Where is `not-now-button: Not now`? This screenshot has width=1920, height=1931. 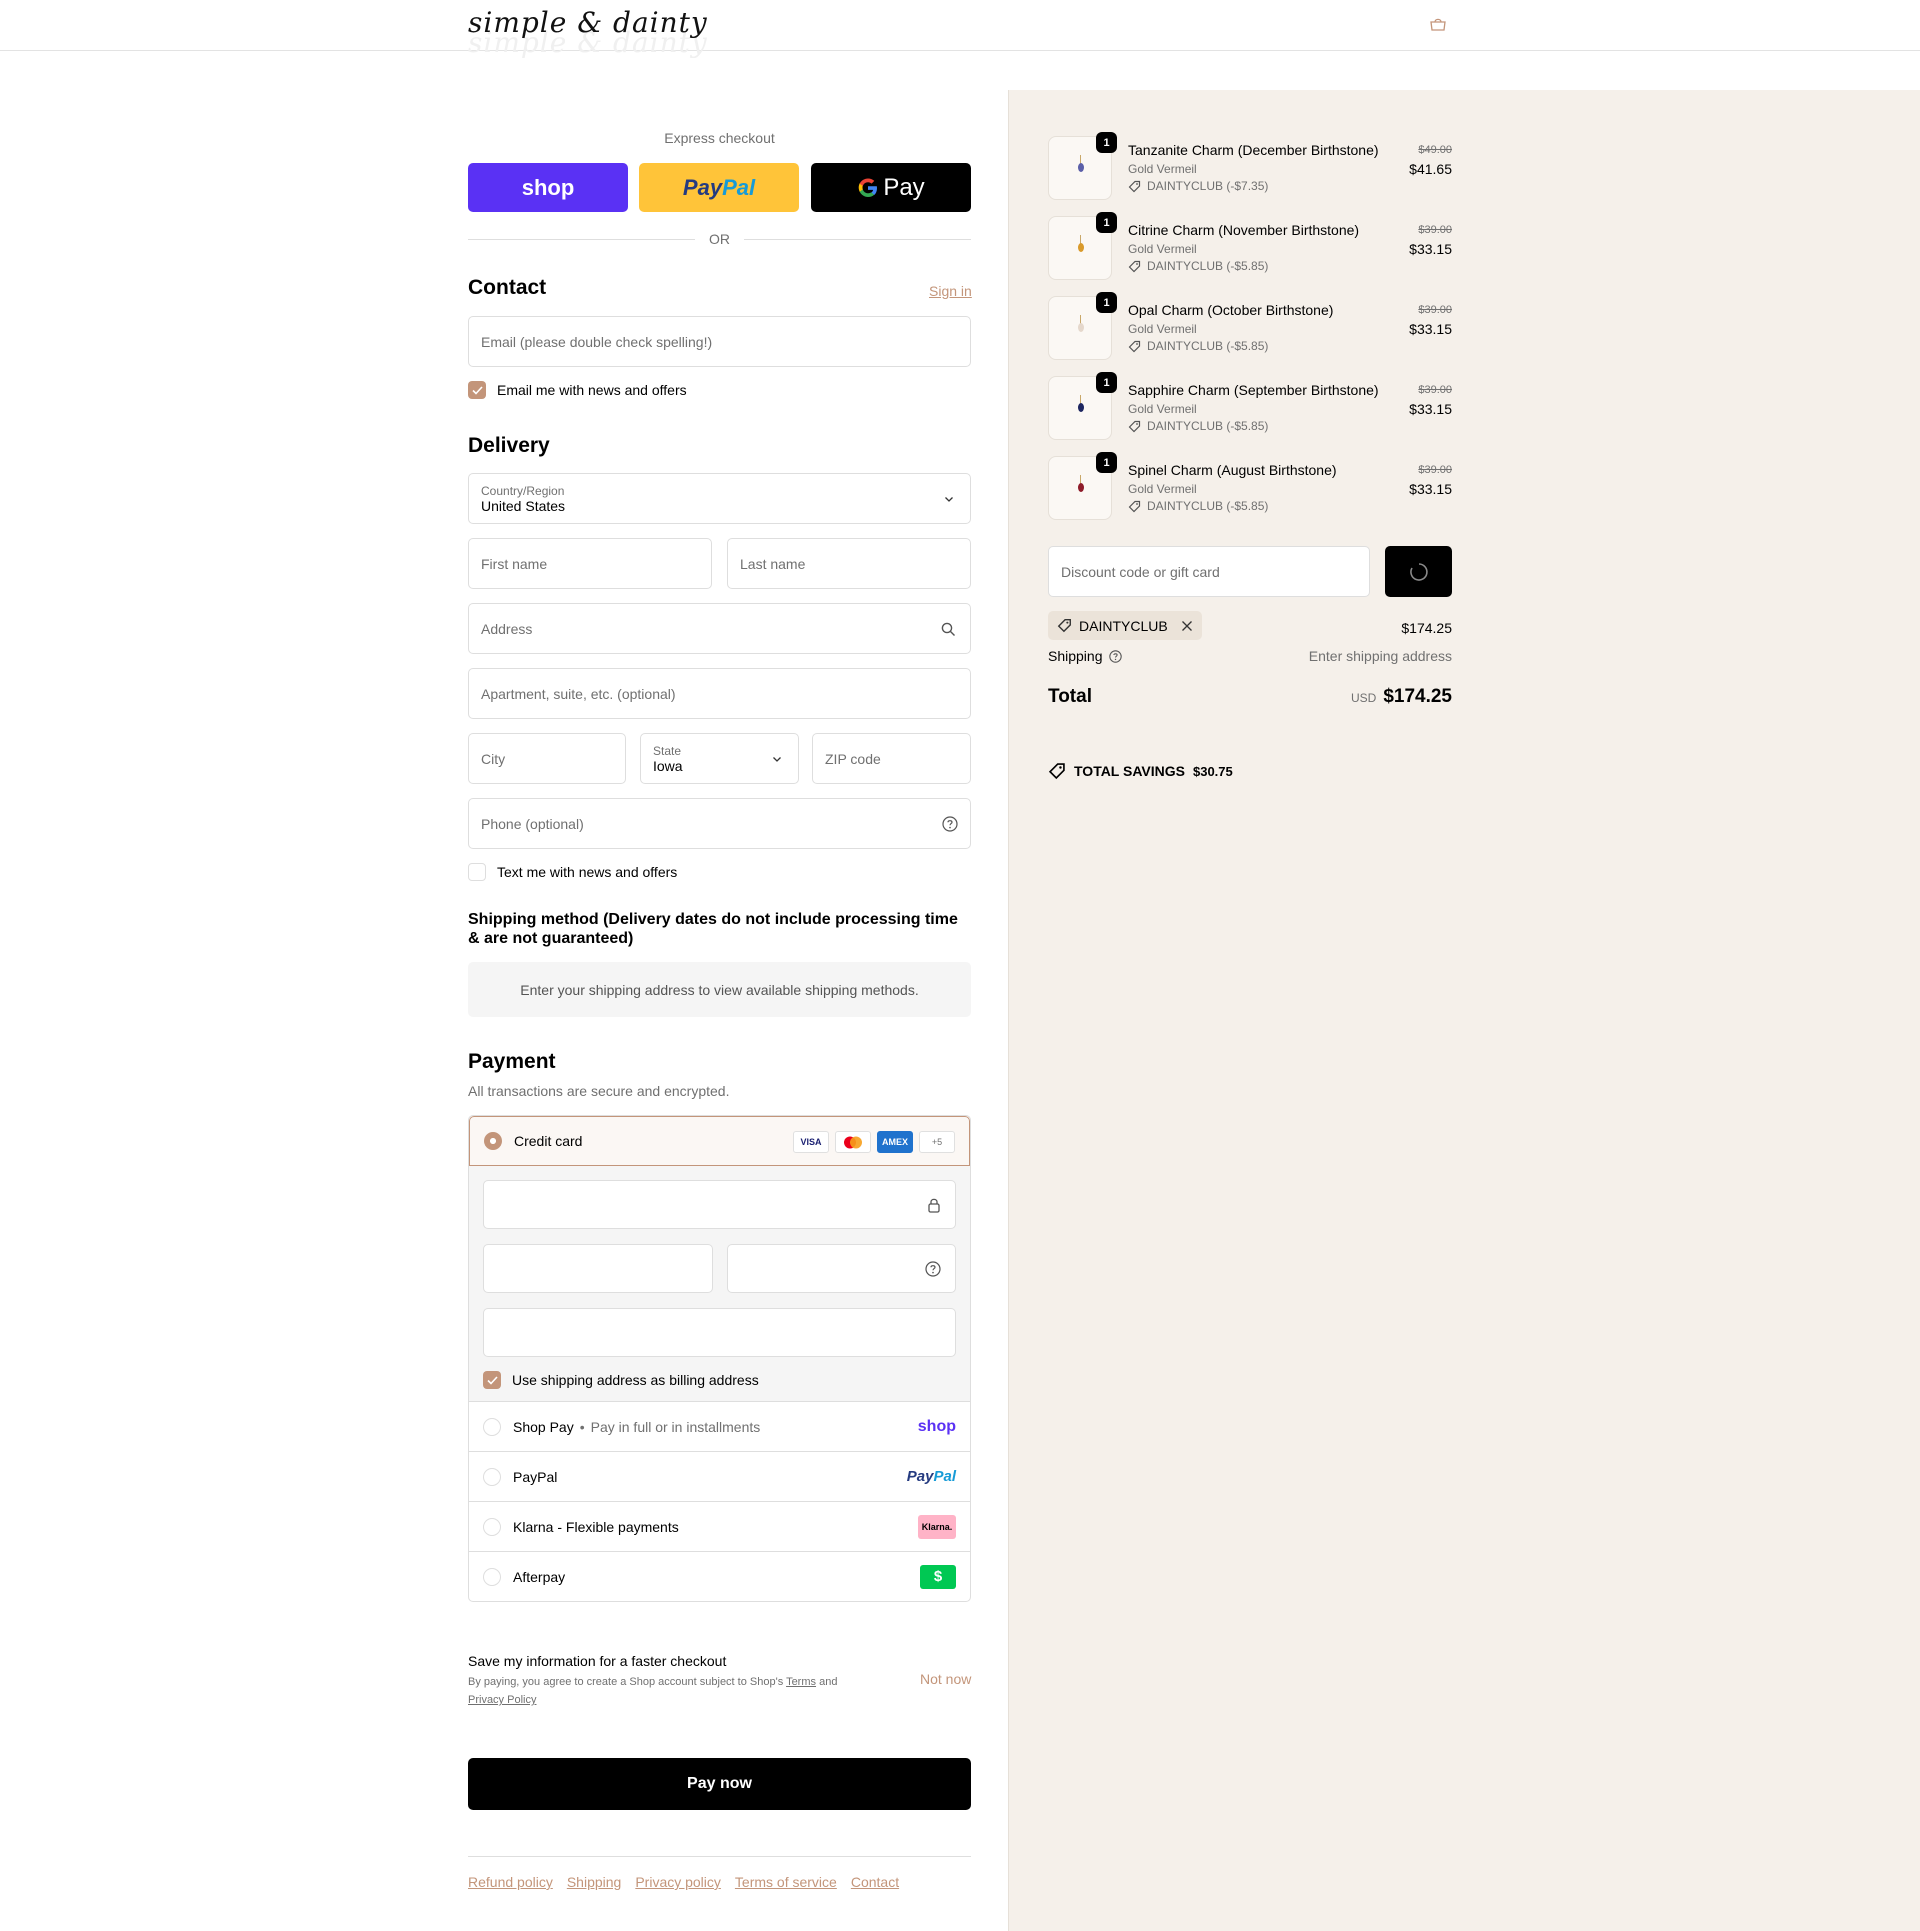 not-now-button: Not now is located at coordinates (945, 1679).